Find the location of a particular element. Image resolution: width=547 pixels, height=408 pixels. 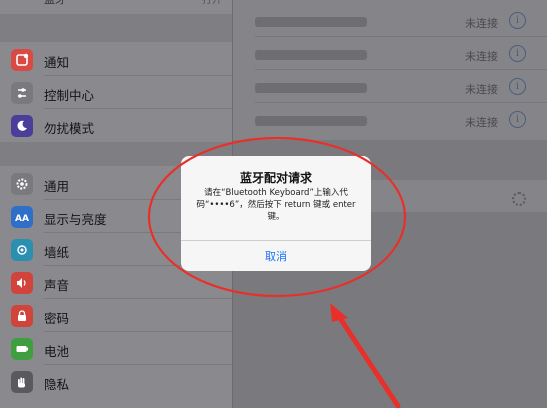

sidebar-item-do-not-disturb: 勿扰模式 is located at coordinates (116, 125).